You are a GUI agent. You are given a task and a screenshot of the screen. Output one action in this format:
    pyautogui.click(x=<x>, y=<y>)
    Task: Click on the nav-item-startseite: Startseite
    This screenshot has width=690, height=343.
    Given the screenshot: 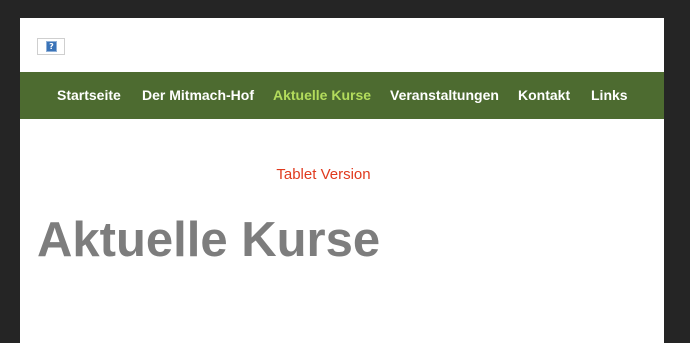 What is the action you would take?
    pyautogui.click(x=89, y=95)
    